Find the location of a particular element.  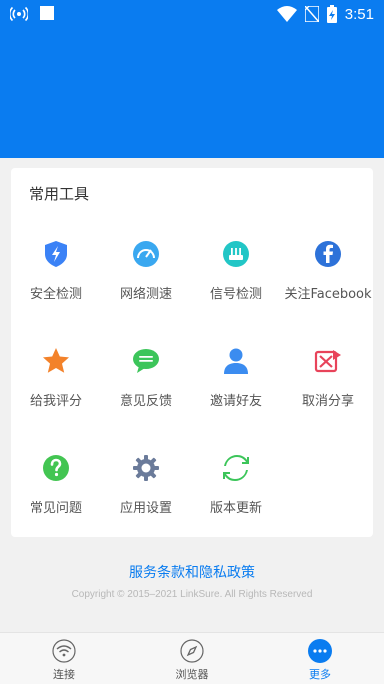

nav-tab-more: 更多 is located at coordinates (320, 660).